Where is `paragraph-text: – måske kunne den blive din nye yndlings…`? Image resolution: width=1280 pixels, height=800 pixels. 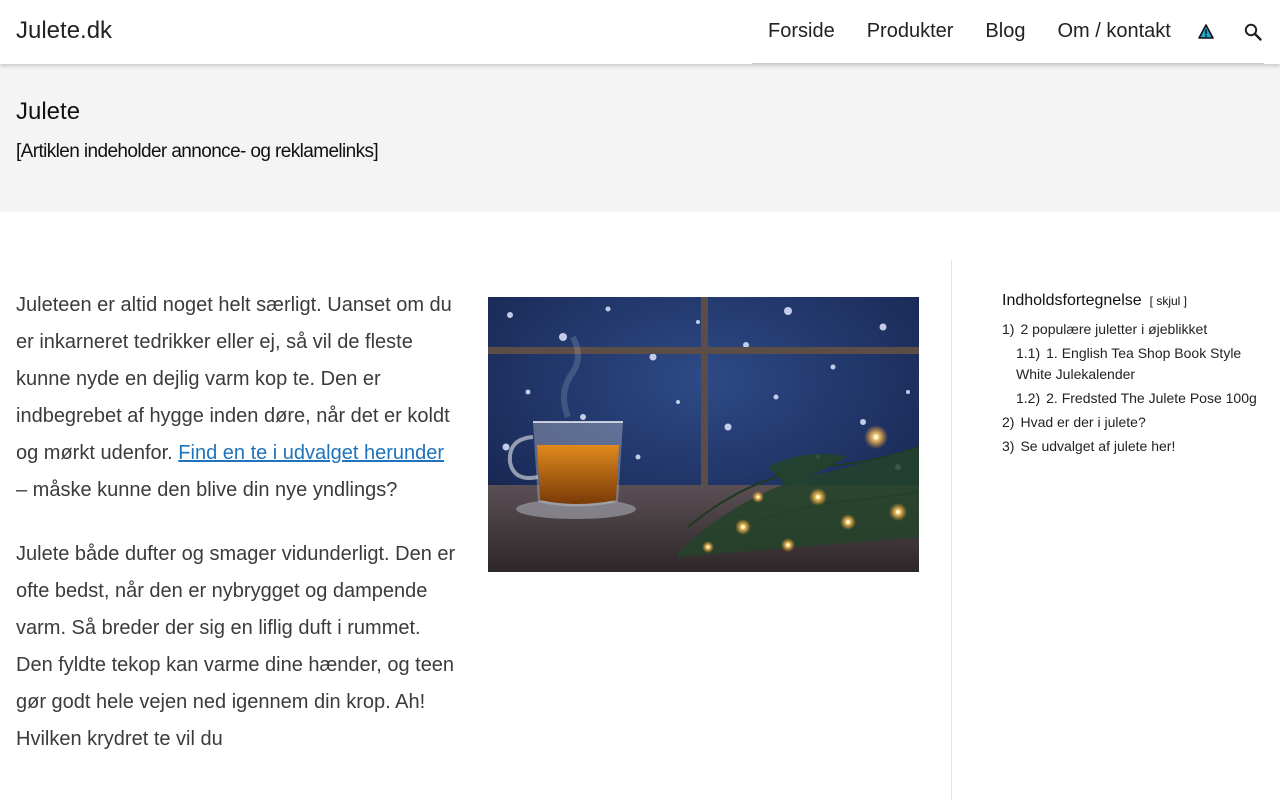 paragraph-text: – måske kunne den blive din nye yndlings… is located at coordinates (207, 490).